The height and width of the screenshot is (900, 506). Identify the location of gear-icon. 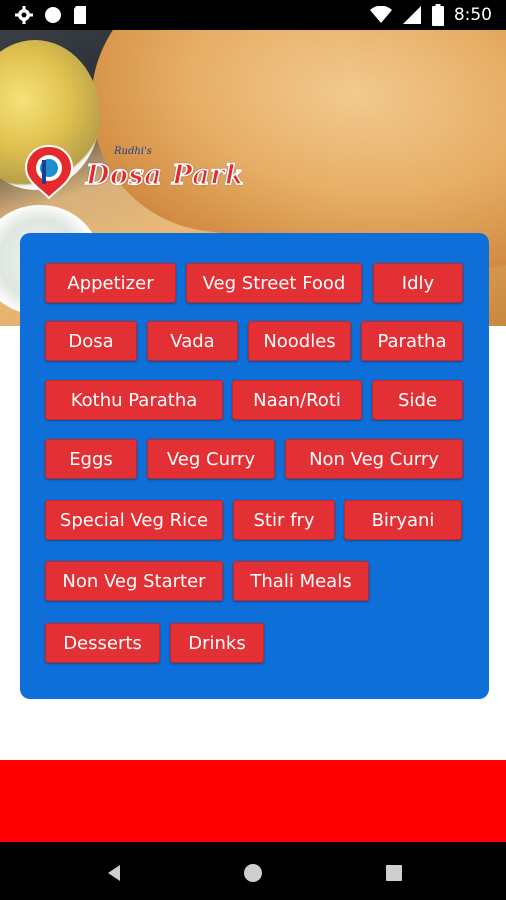
(24, 15).